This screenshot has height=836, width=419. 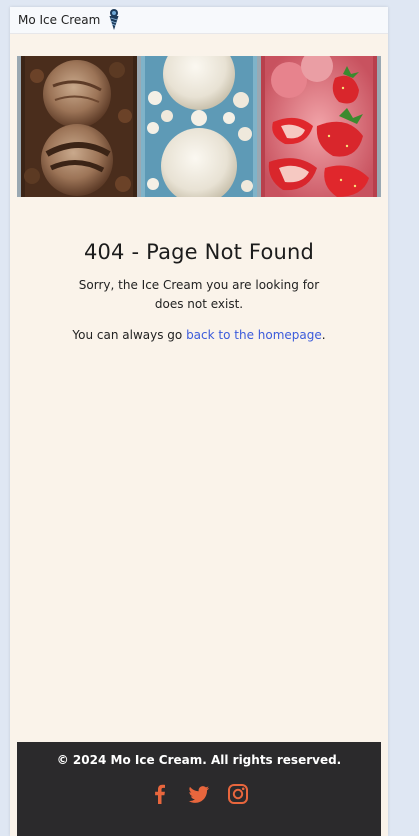 What do you see at coordinates (160, 794) in the screenshot?
I see `facebook-icon` at bounding box center [160, 794].